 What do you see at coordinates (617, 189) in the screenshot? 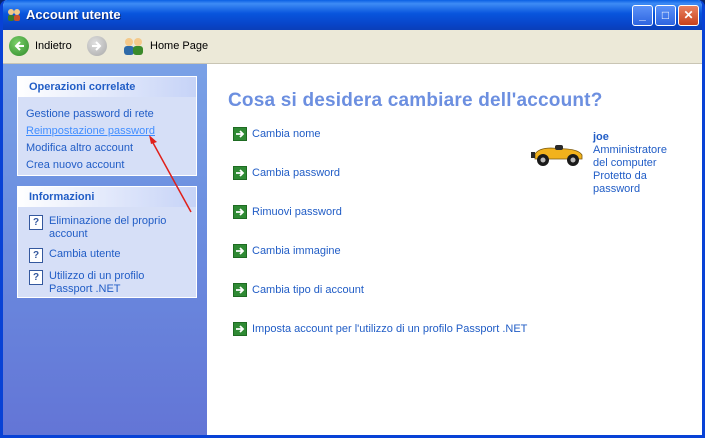
I see `user-status-line2: password` at bounding box center [617, 189].